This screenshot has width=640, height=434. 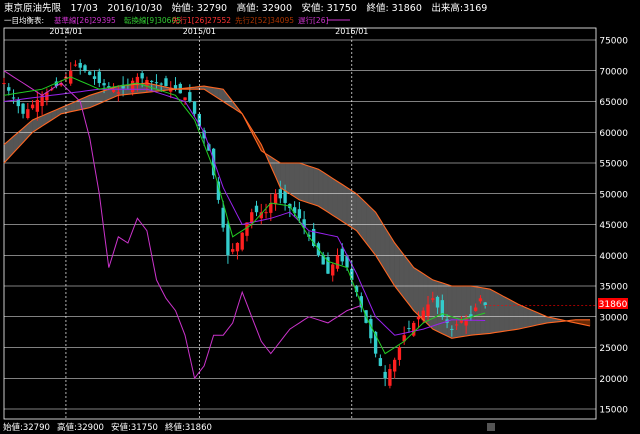 What do you see at coordinates (65, 31) in the screenshot?
I see `x-date-label: 2014/01` at bounding box center [65, 31].